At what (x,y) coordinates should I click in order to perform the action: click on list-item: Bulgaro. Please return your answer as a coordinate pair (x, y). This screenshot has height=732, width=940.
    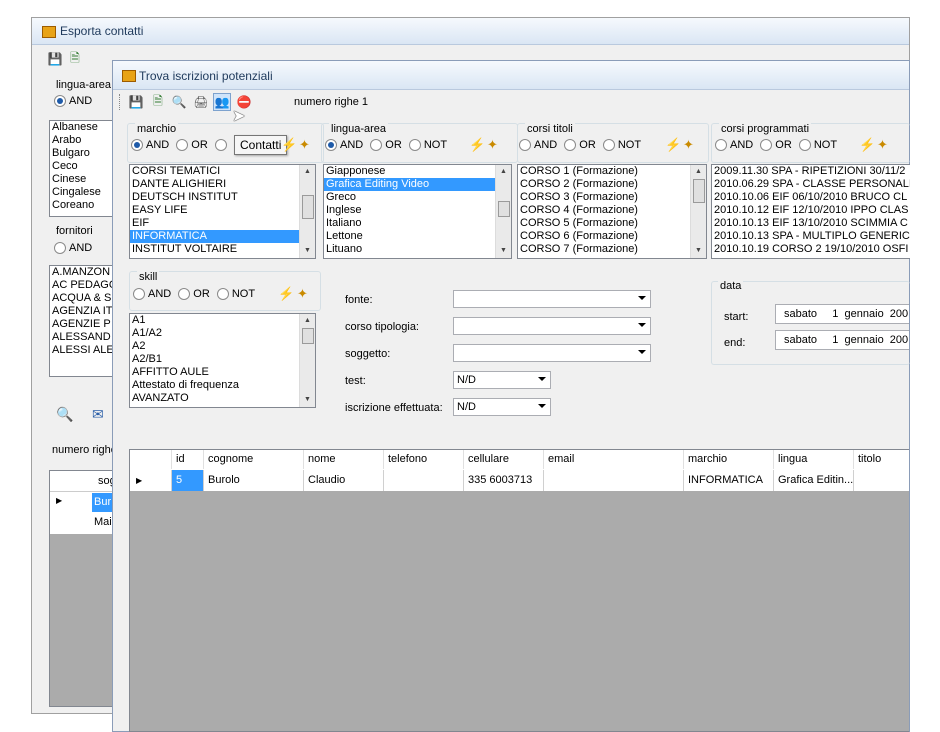
    Looking at the image, I should click on (83, 153).